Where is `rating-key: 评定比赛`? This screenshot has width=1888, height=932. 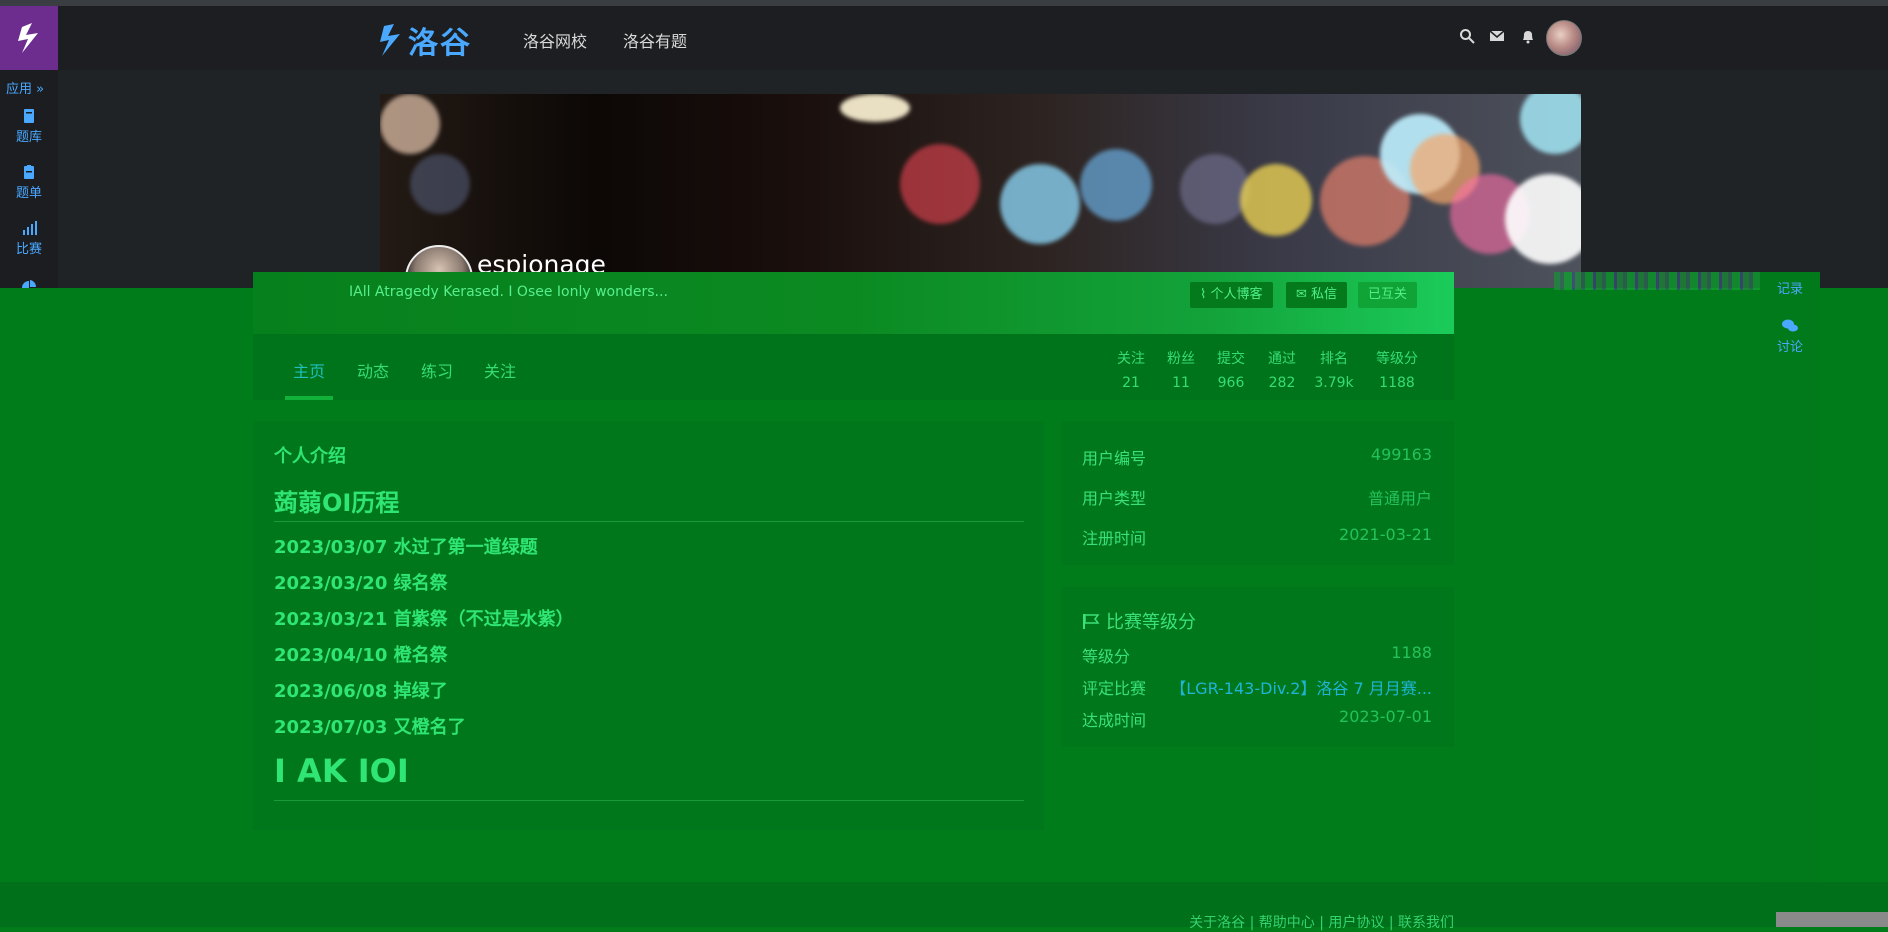
rating-key: 评定比赛 is located at coordinates (1114, 688).